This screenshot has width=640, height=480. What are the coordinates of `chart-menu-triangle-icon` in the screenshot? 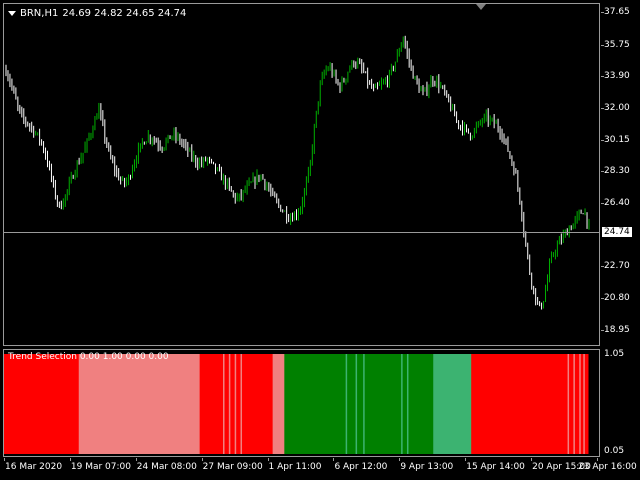 It's located at (12, 13).